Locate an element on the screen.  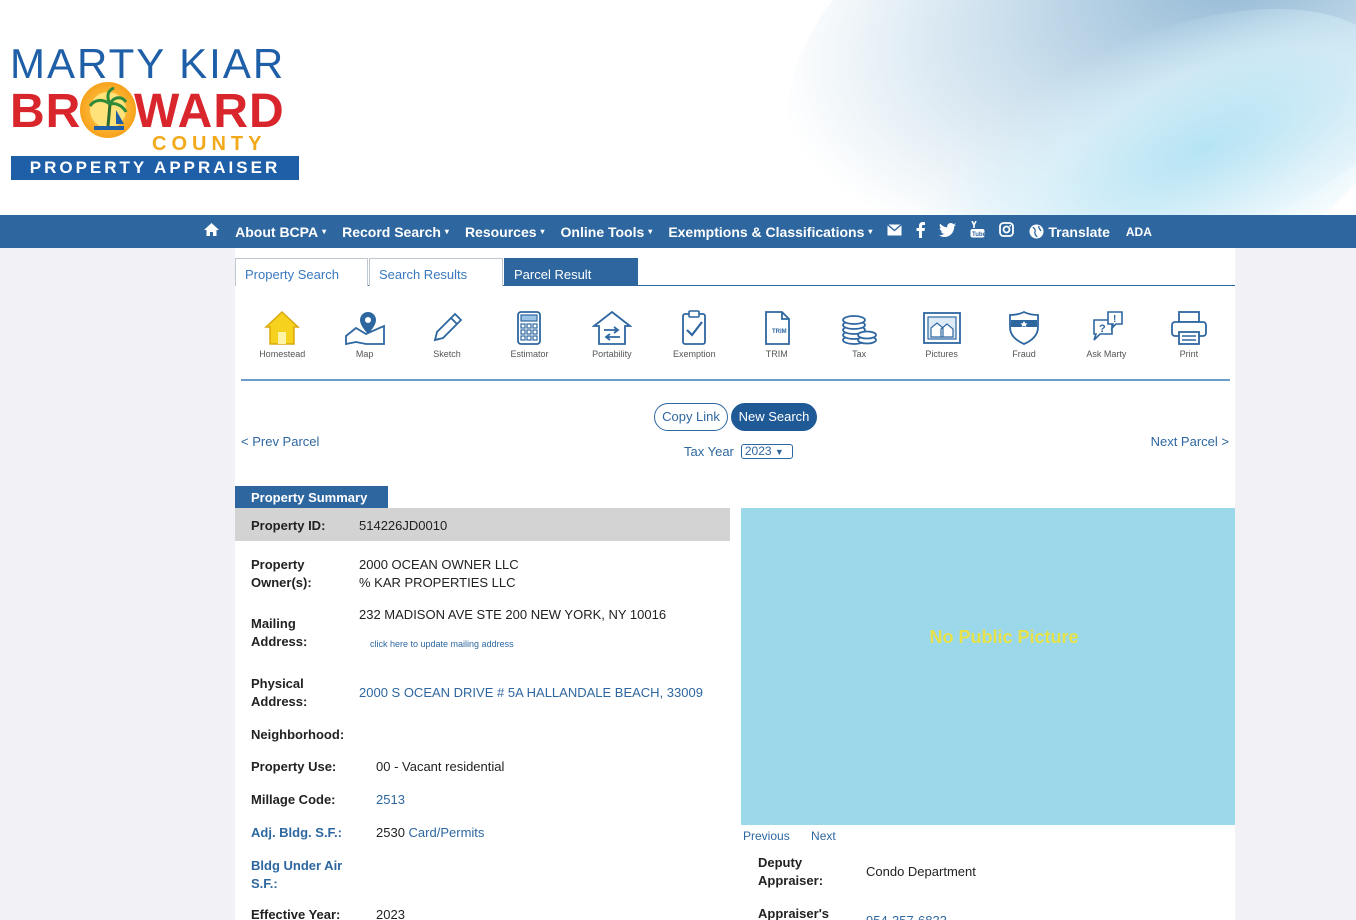
tool-tax: Tax is located at coordinates (859, 344).